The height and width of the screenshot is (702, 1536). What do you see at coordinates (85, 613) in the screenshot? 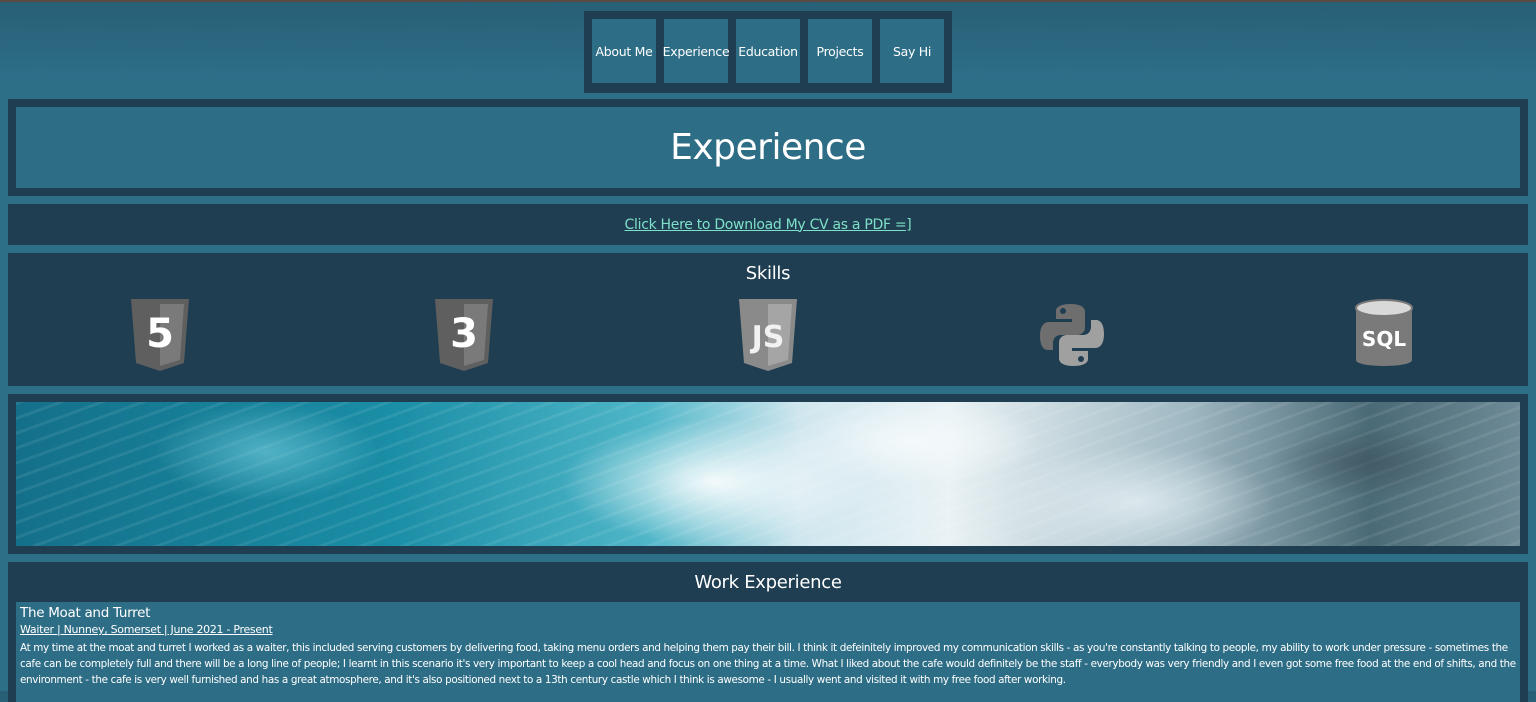
I see `job-name: The Moat and Turret` at bounding box center [85, 613].